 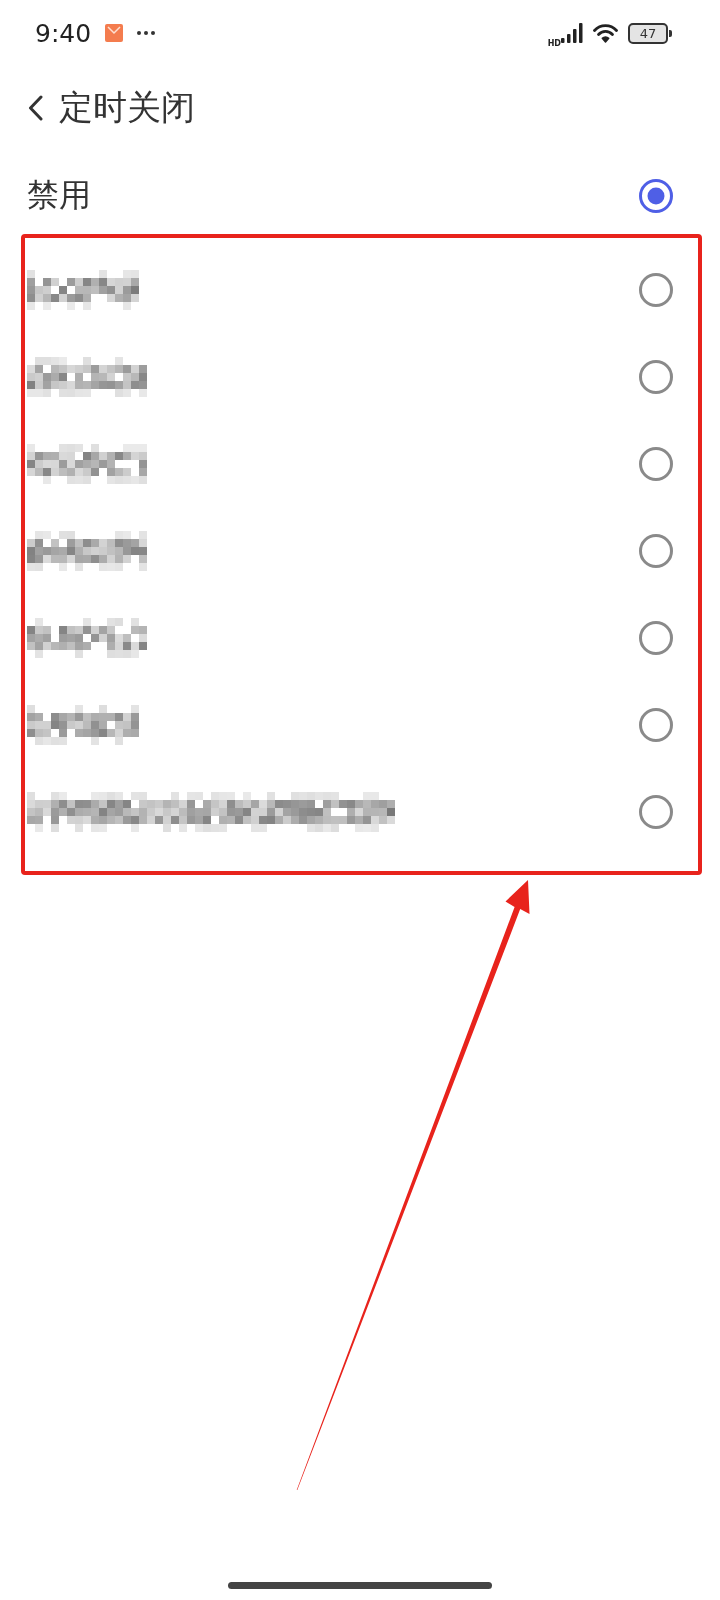 I want to click on more-dots-icon, so click(x=146, y=33).